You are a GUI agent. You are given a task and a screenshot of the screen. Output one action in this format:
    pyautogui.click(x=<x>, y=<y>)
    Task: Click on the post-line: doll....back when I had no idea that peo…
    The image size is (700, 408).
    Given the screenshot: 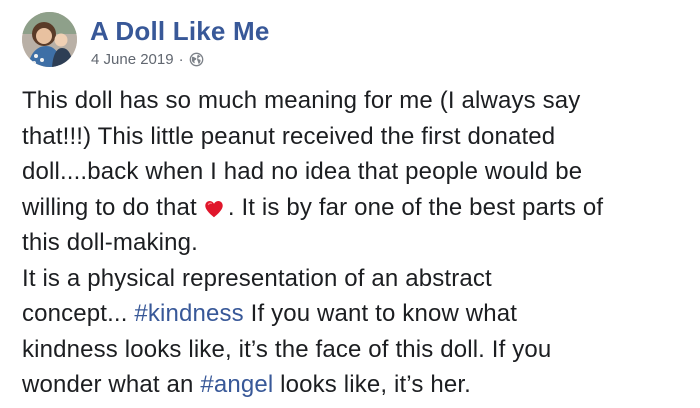 What is the action you would take?
    pyautogui.click(x=357, y=172)
    